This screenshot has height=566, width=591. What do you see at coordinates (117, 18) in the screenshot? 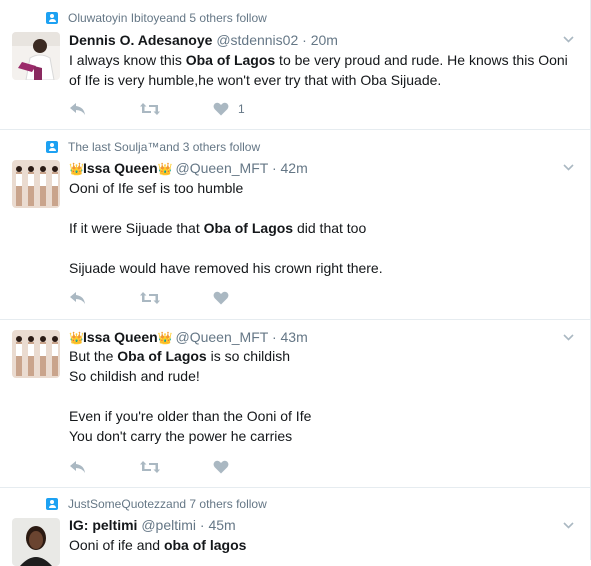
I see `context-user-link: Oluwatoyin Ibitoye` at bounding box center [117, 18].